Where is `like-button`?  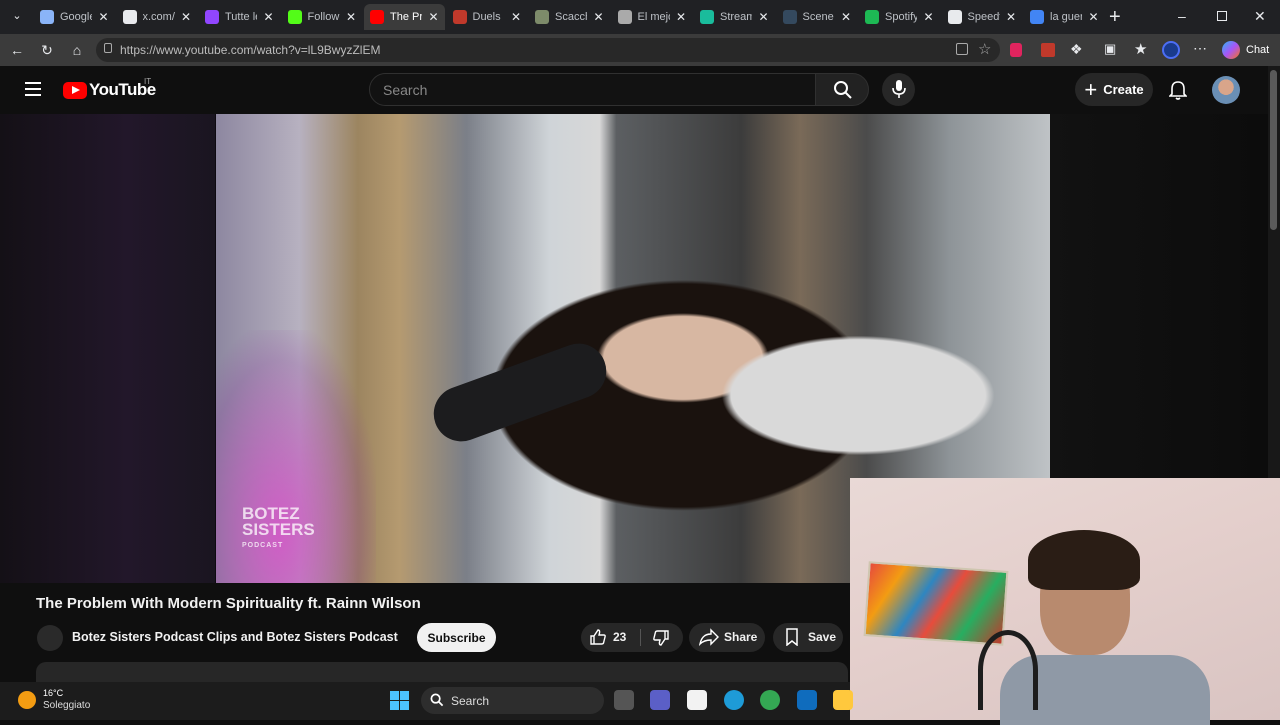 like-button is located at coordinates (598, 639).